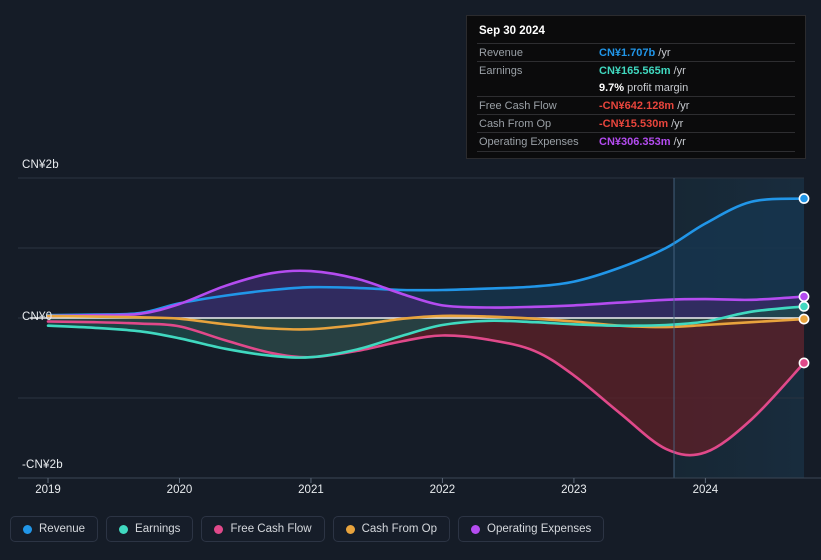 This screenshot has height=560, width=821. Describe the element at coordinates (271, 529) in the screenshot. I see `legend-item-label: Free Cash Flow` at that location.